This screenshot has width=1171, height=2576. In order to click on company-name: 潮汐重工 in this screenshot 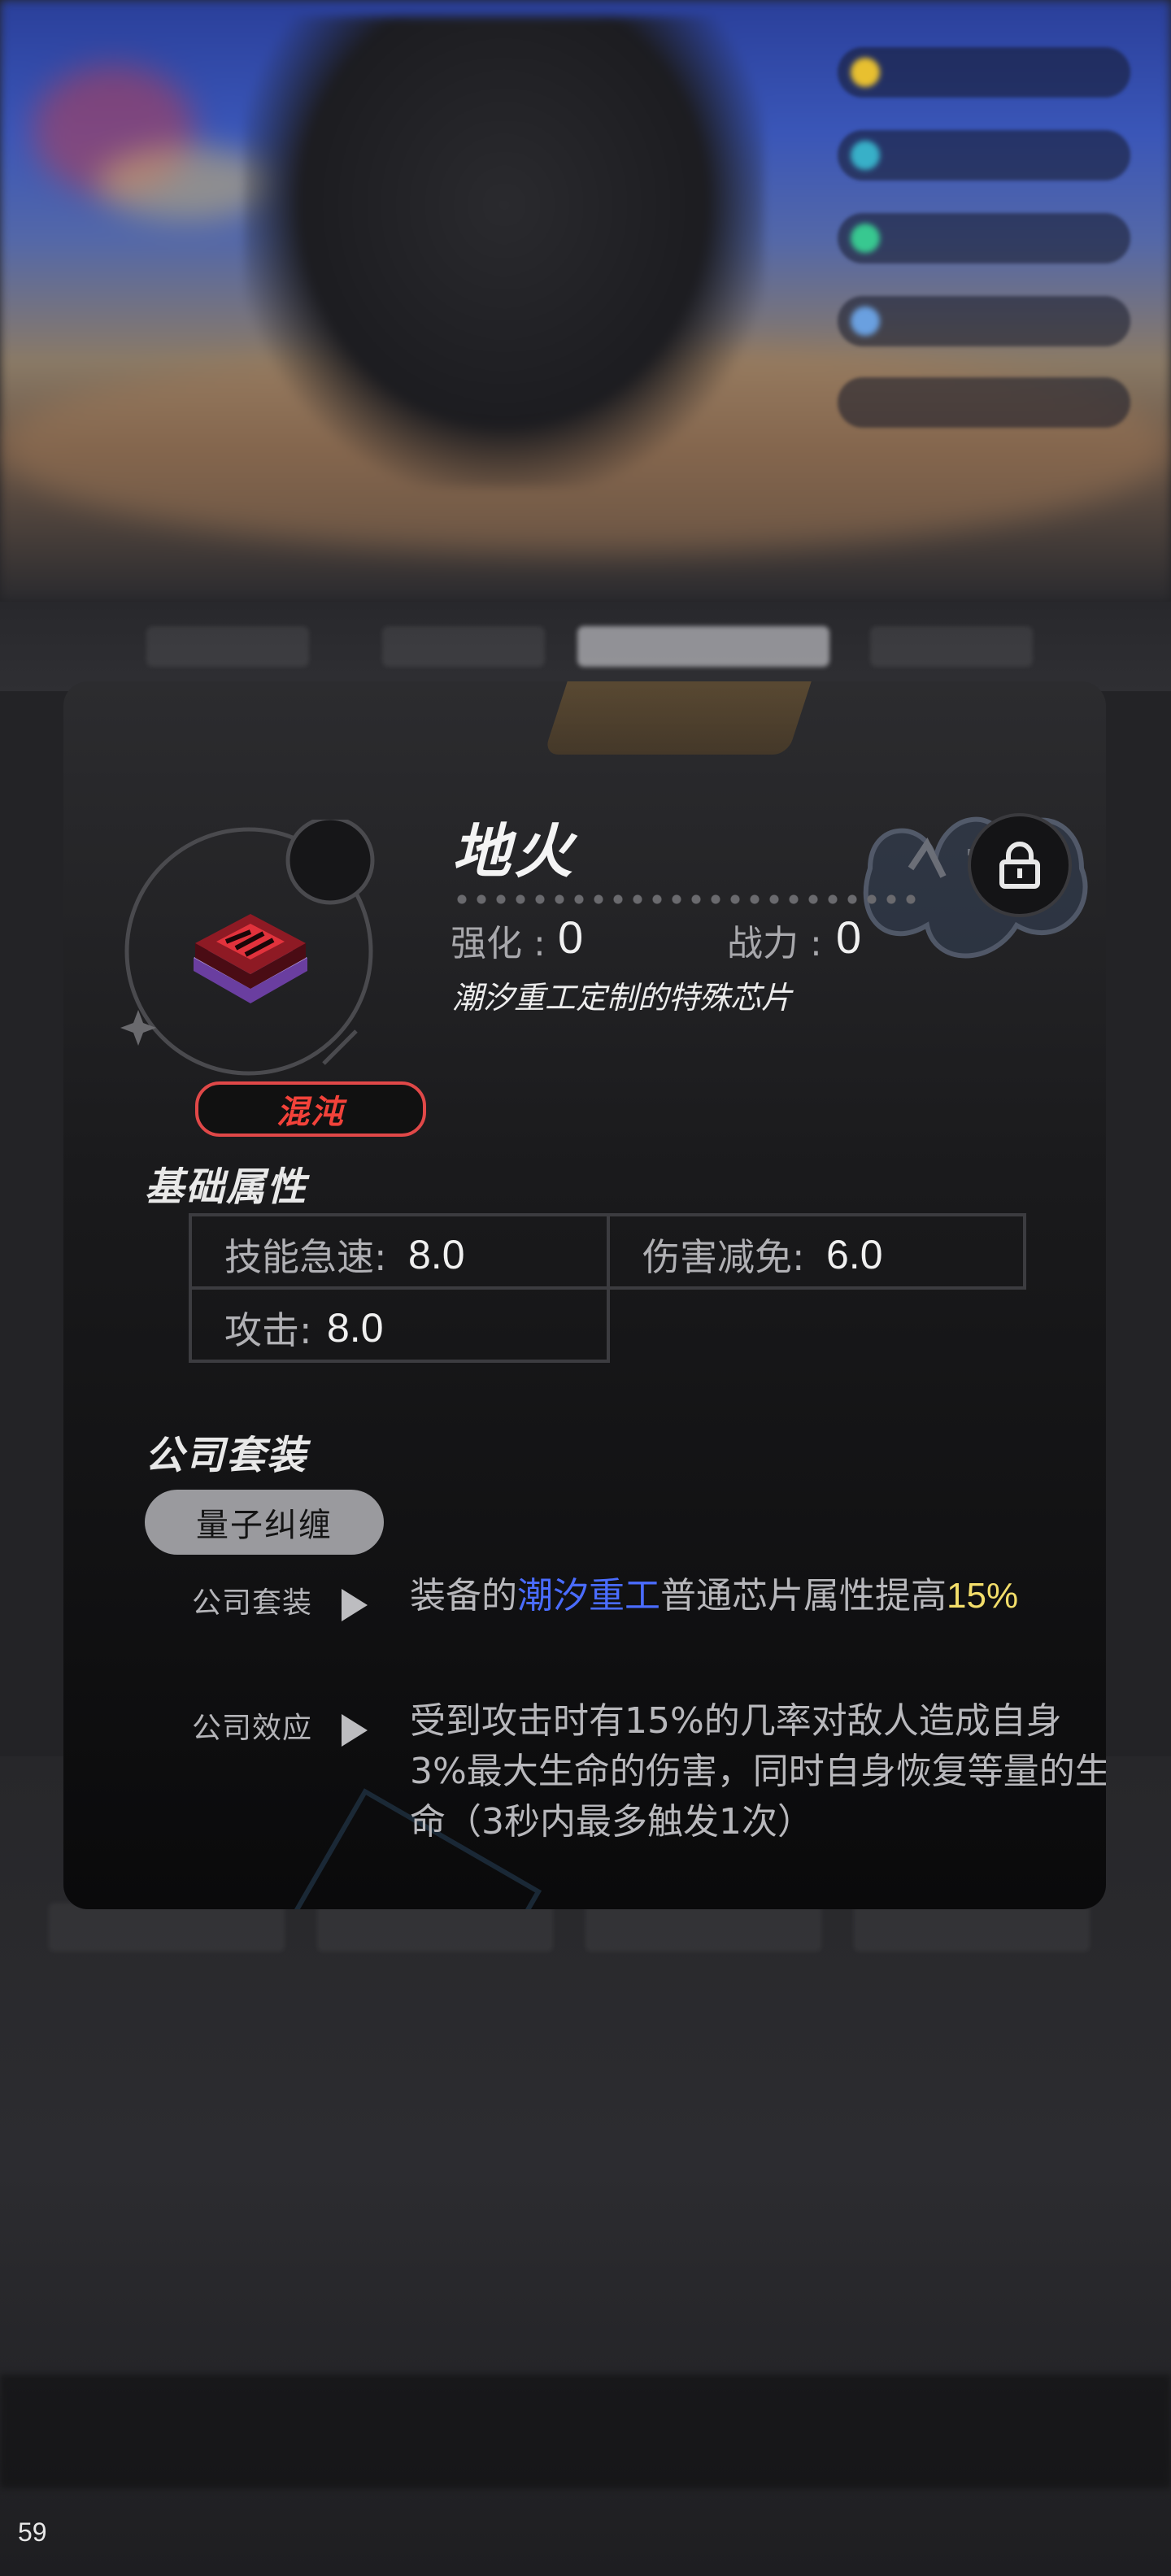, I will do `click(588, 1596)`.